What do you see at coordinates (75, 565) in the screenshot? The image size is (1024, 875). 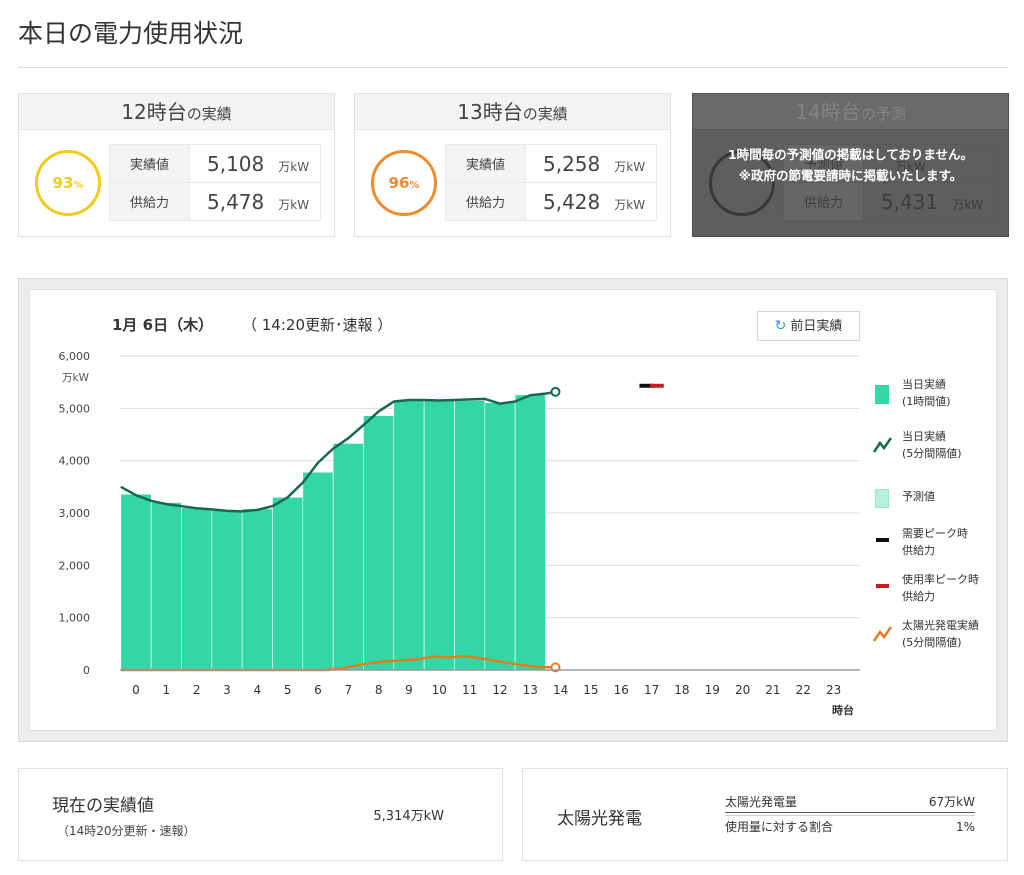 I see `y-tick-label: 2,000` at bounding box center [75, 565].